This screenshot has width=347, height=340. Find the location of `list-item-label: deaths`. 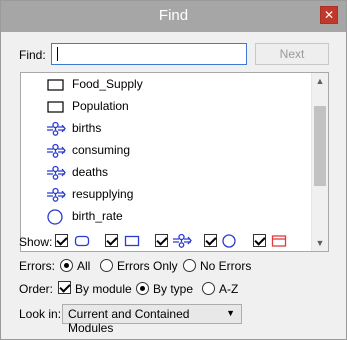

list-item-label: deaths is located at coordinates (90, 172).